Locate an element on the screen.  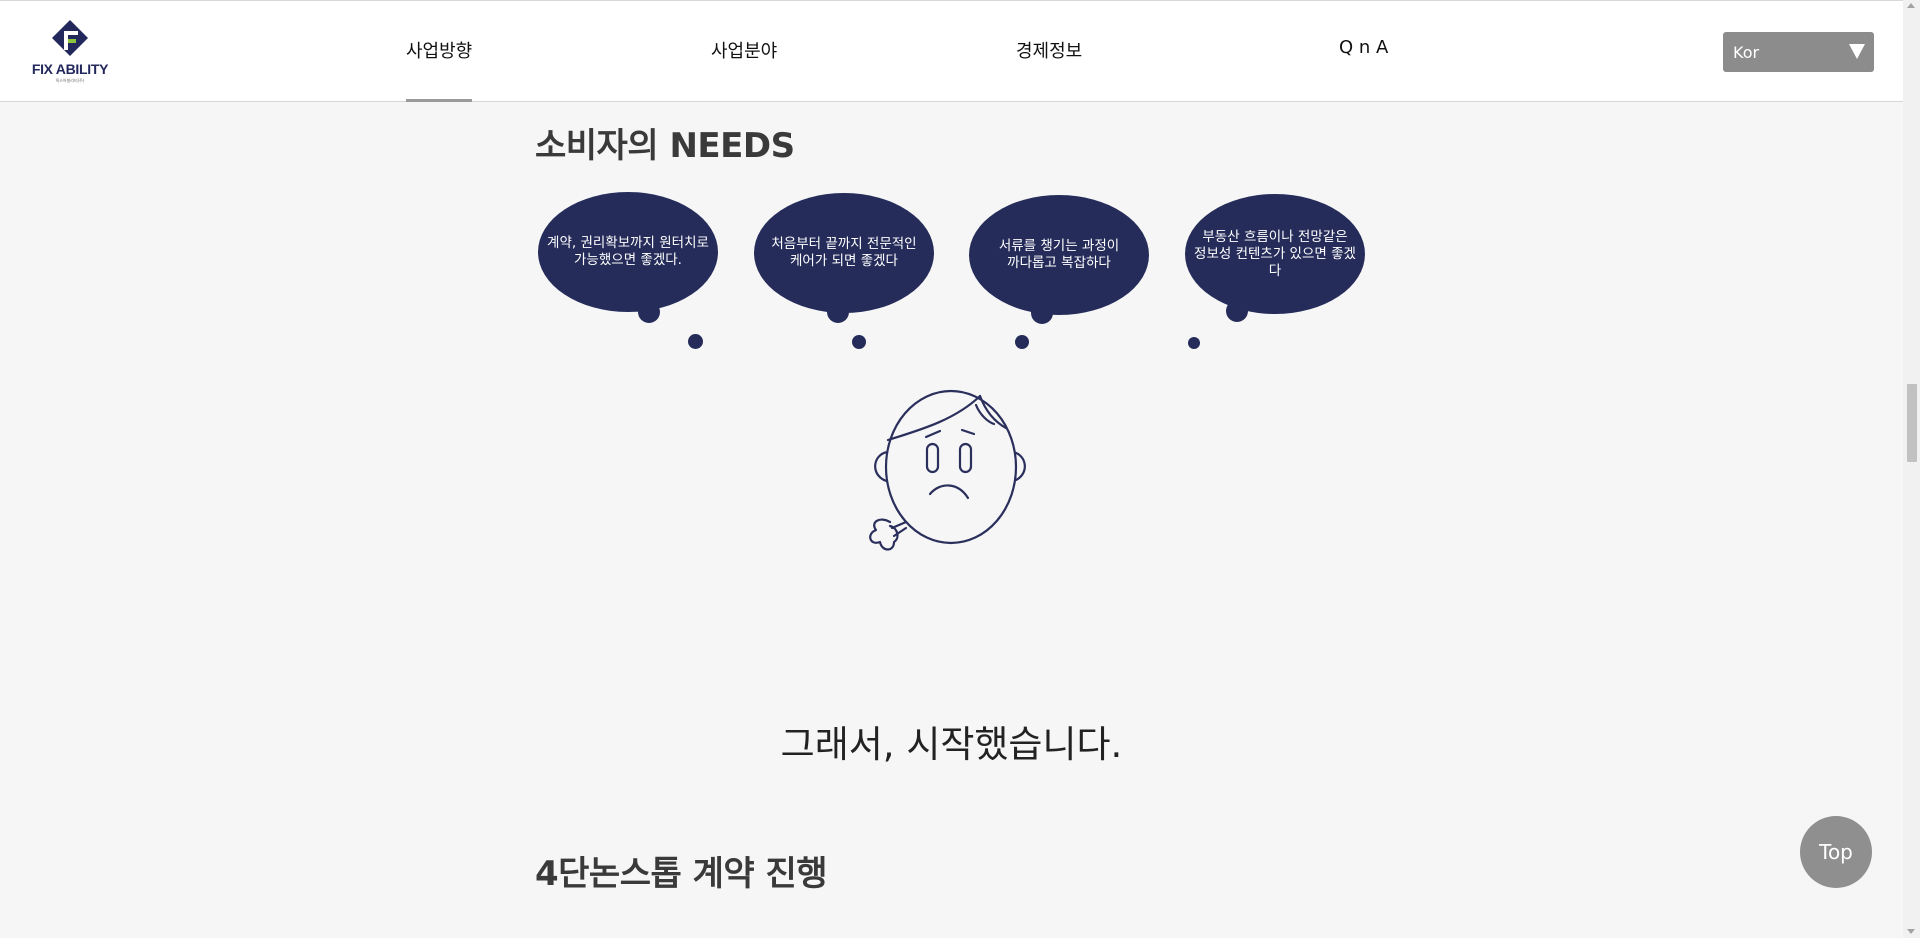
logo-mark-icon is located at coordinates (70, 38).